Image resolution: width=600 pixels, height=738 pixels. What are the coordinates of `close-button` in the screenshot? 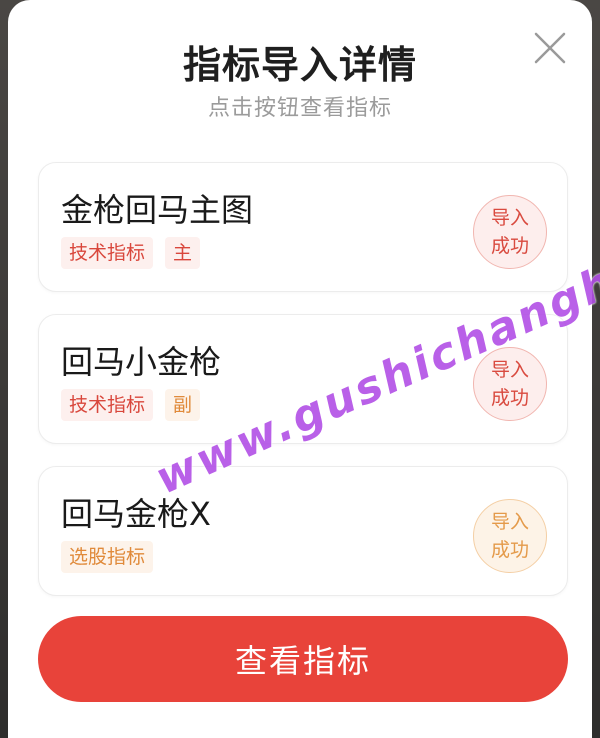 It's located at (550, 48).